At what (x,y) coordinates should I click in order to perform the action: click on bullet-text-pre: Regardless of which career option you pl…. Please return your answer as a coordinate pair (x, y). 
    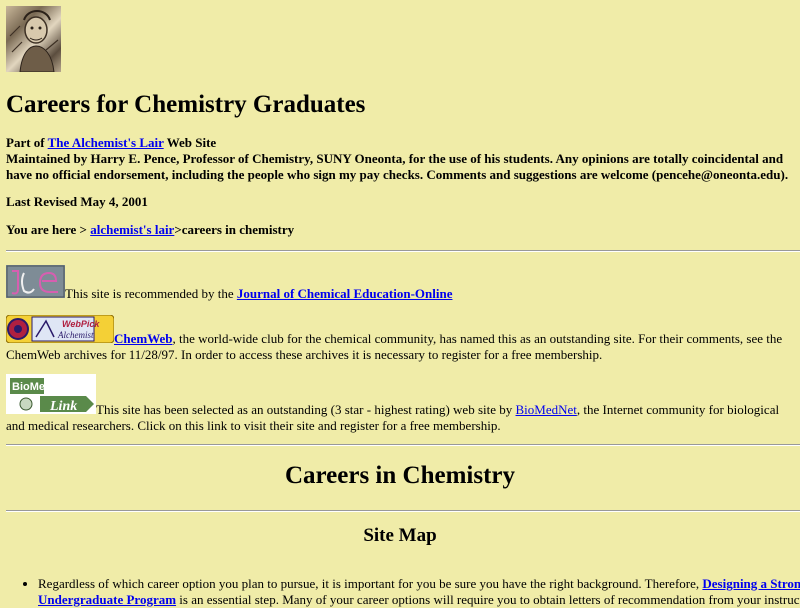
    Looking at the image, I should click on (370, 583).